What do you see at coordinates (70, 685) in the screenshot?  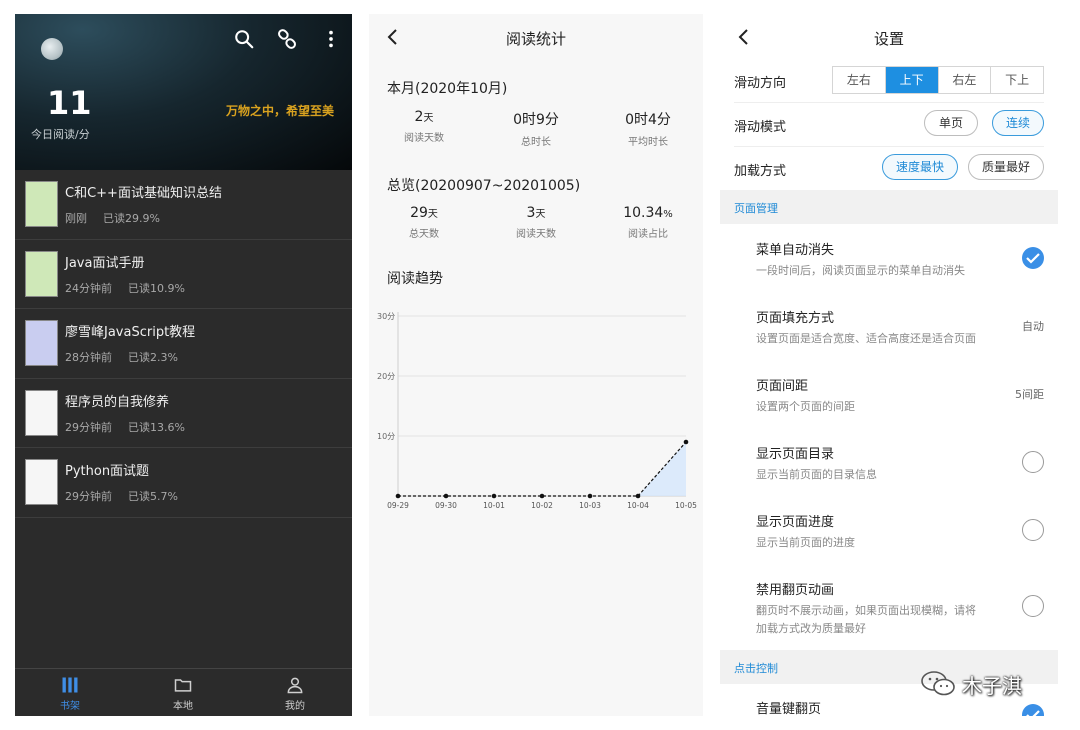 I see `bookshelf-icon` at bounding box center [70, 685].